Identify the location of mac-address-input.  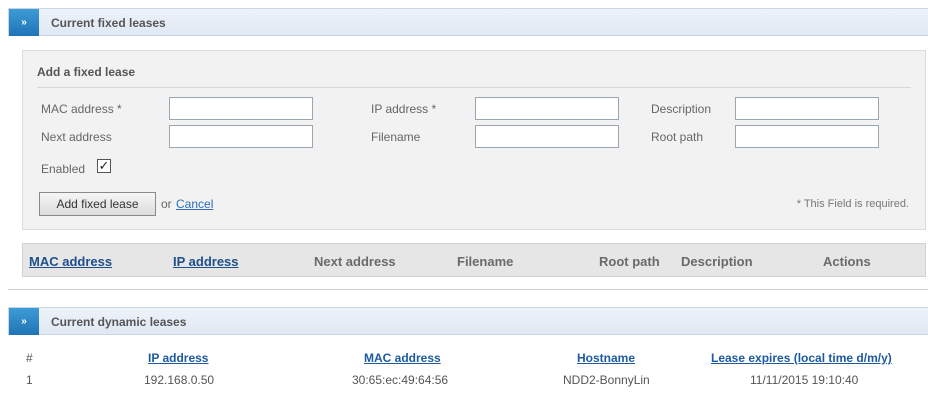
(241, 108).